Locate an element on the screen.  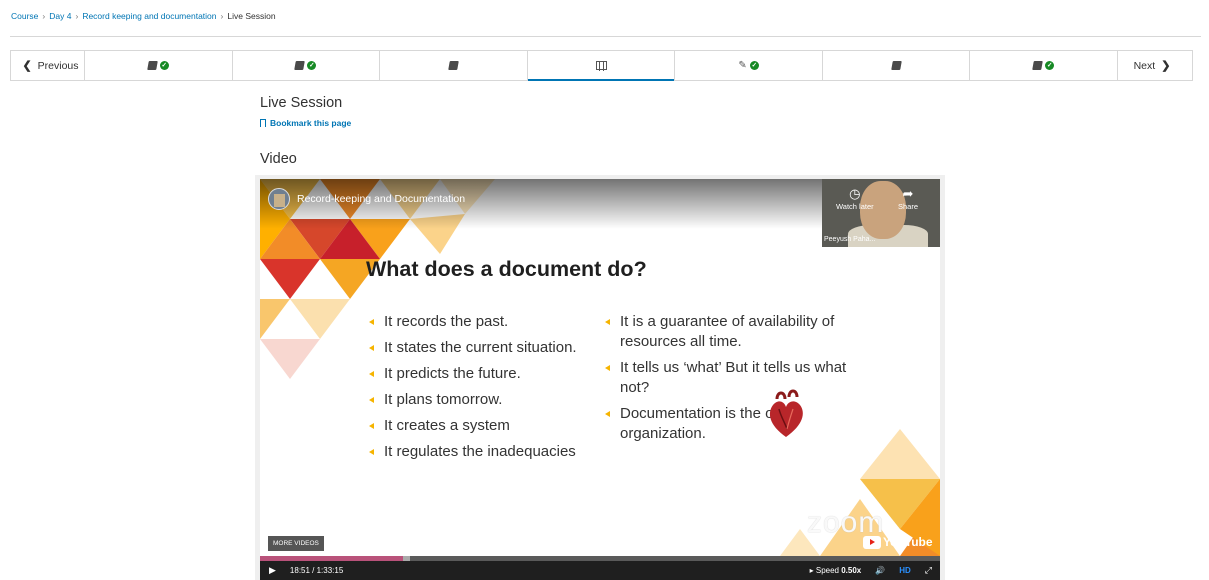
chevron-right-icon: ❯ is located at coordinates (1166, 66).